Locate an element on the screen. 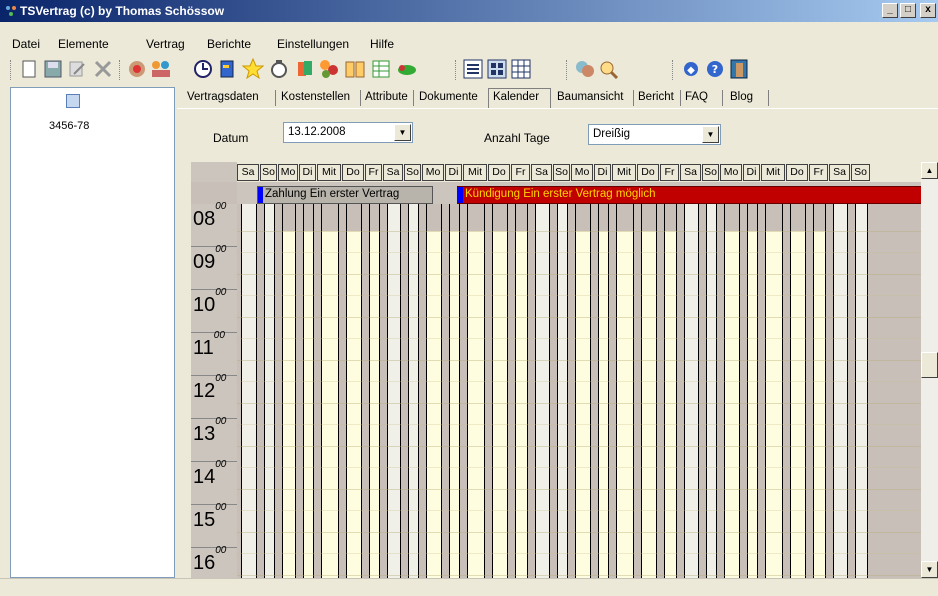 This screenshot has height=596, width=938. minimize-button: _ is located at coordinates (890, 10).